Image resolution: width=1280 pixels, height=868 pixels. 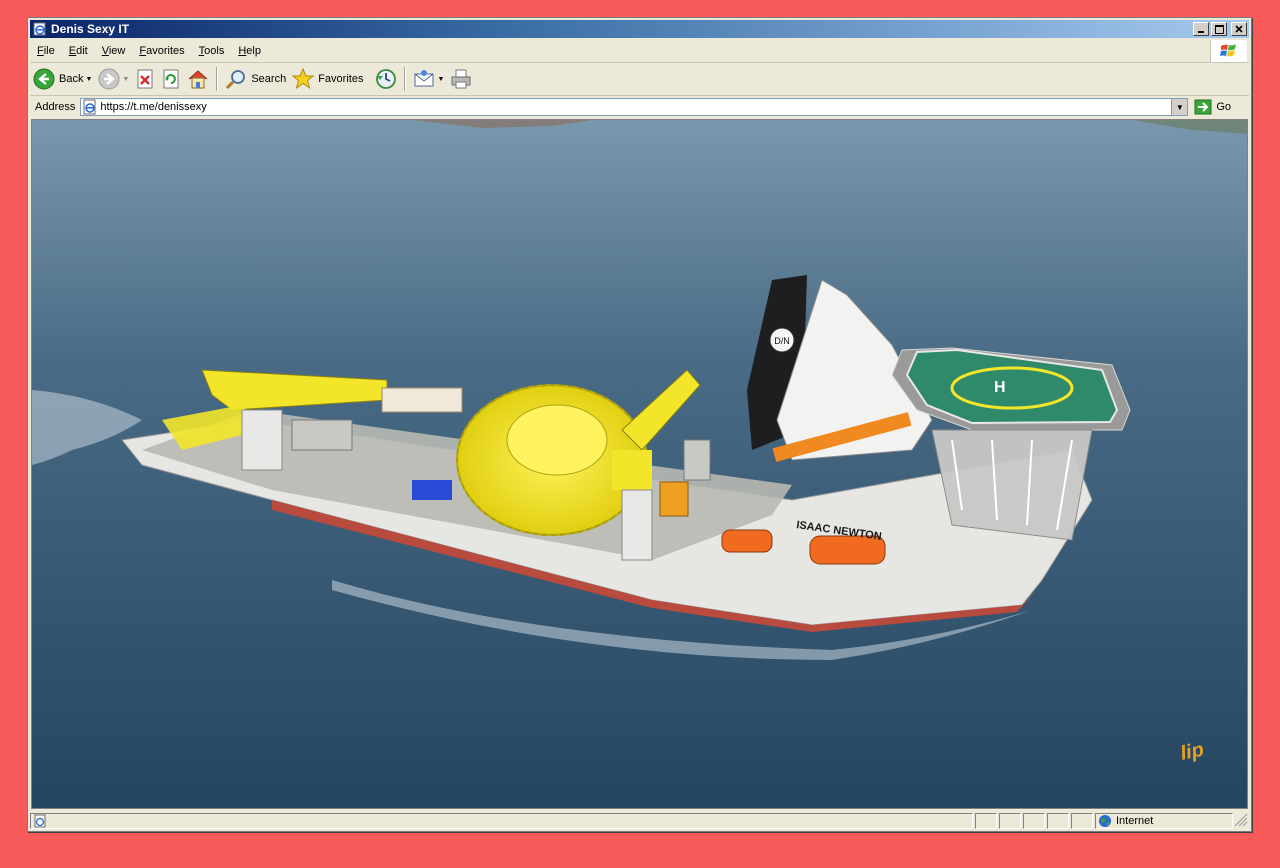 I want to click on menu-favorites: Favorites, so click(x=161, y=51).